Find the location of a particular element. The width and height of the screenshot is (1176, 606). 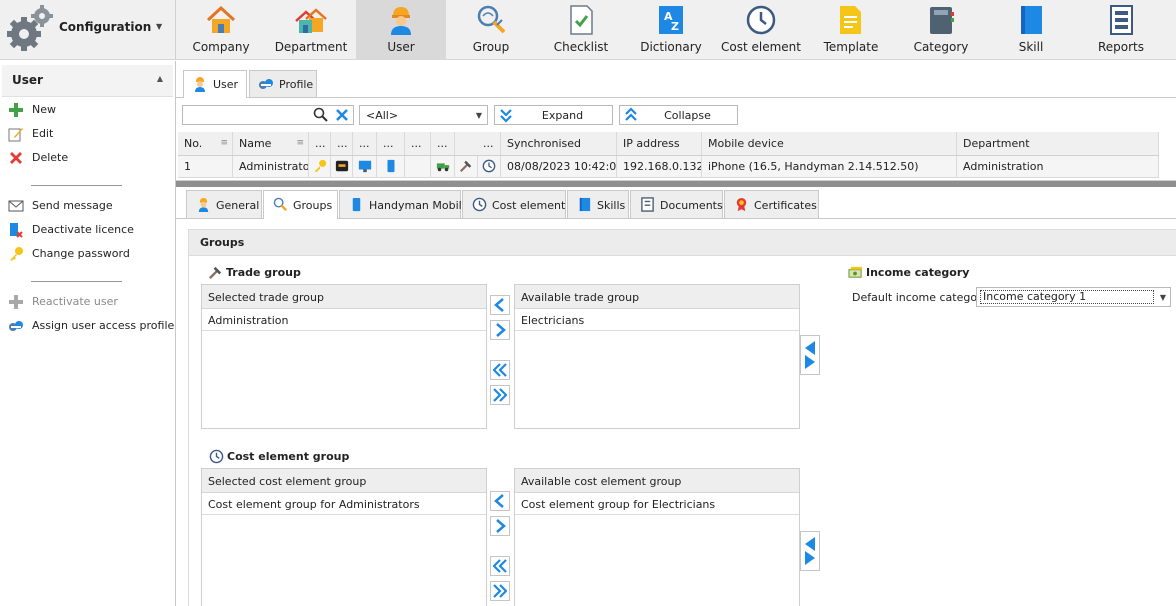

list-item: Cost element group for Administrators is located at coordinates (344, 504).